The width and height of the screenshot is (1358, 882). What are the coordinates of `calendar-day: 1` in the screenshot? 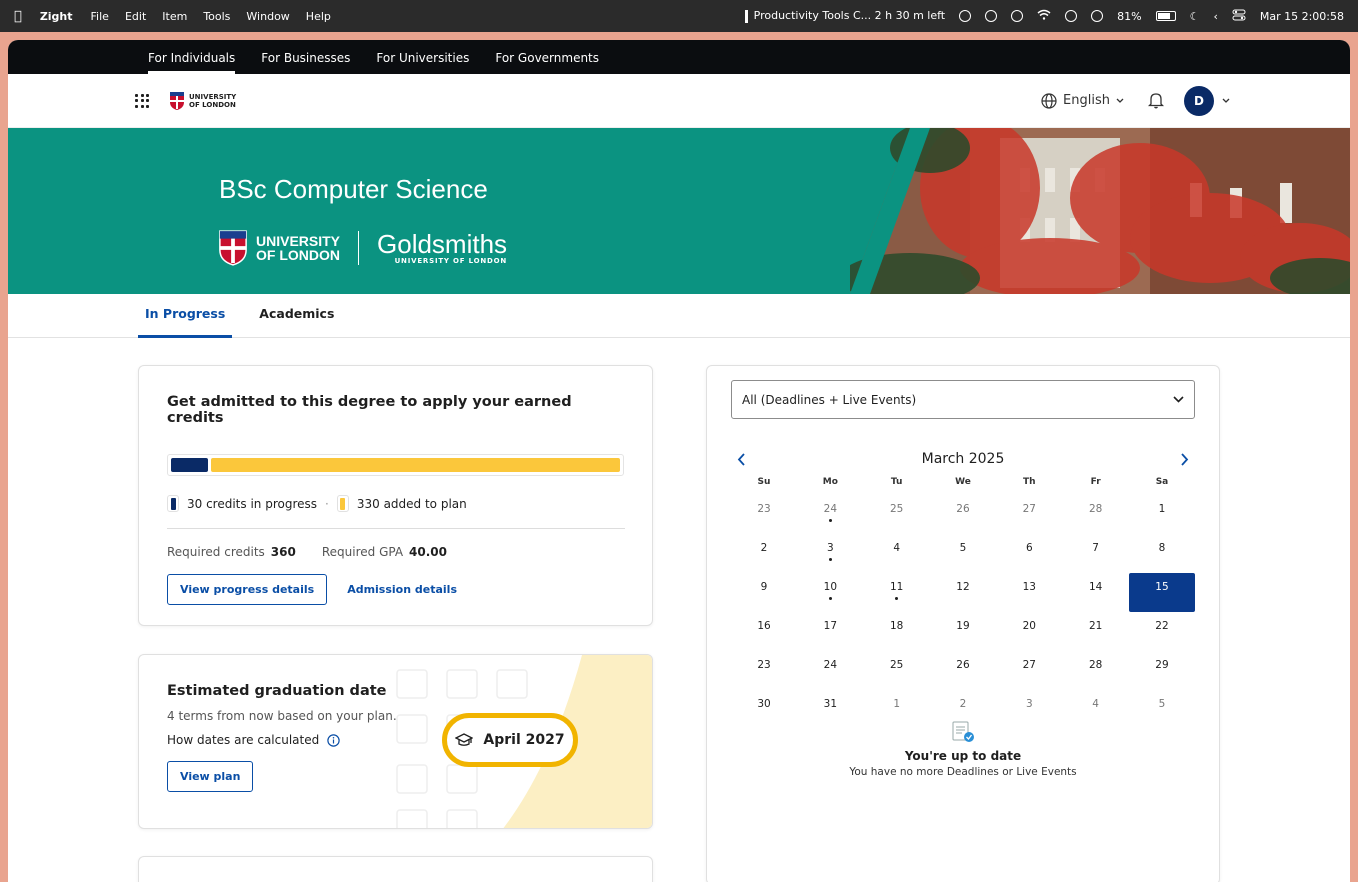 It's located at (1162, 514).